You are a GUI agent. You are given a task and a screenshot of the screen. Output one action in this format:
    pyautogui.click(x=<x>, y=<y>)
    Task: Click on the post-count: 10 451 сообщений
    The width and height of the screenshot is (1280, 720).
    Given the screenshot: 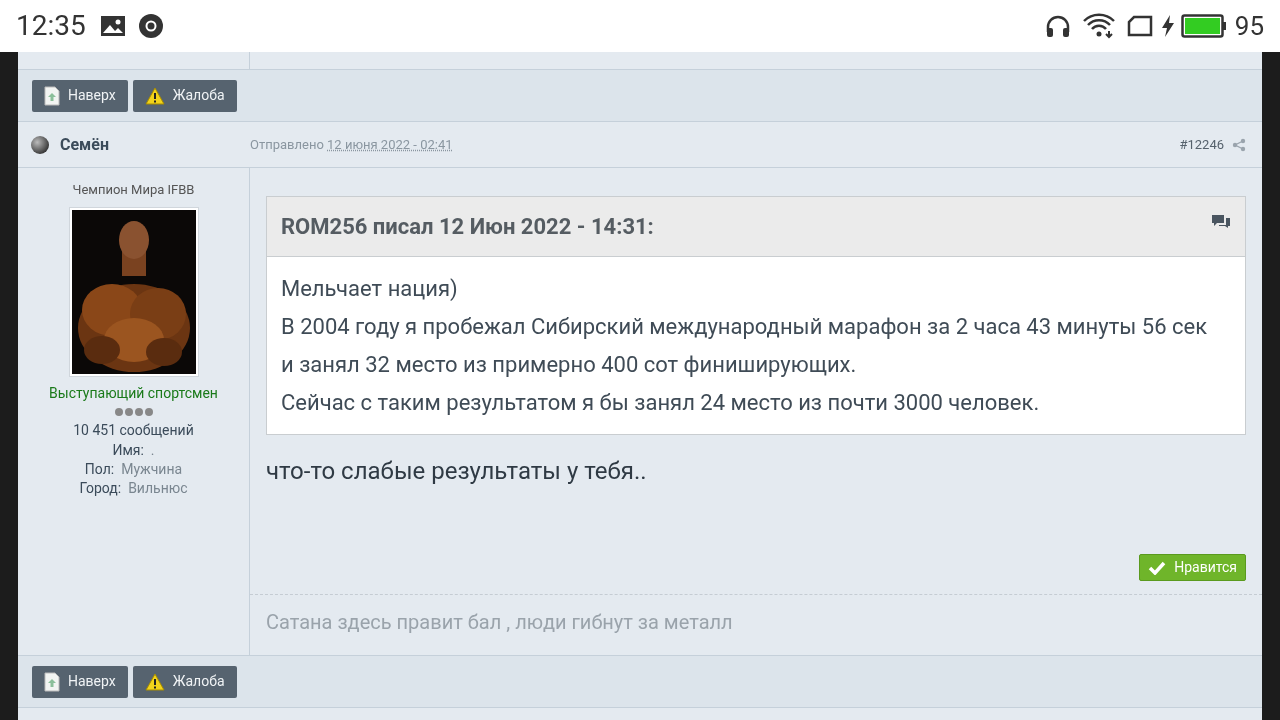 What is the action you would take?
    pyautogui.click(x=133, y=430)
    